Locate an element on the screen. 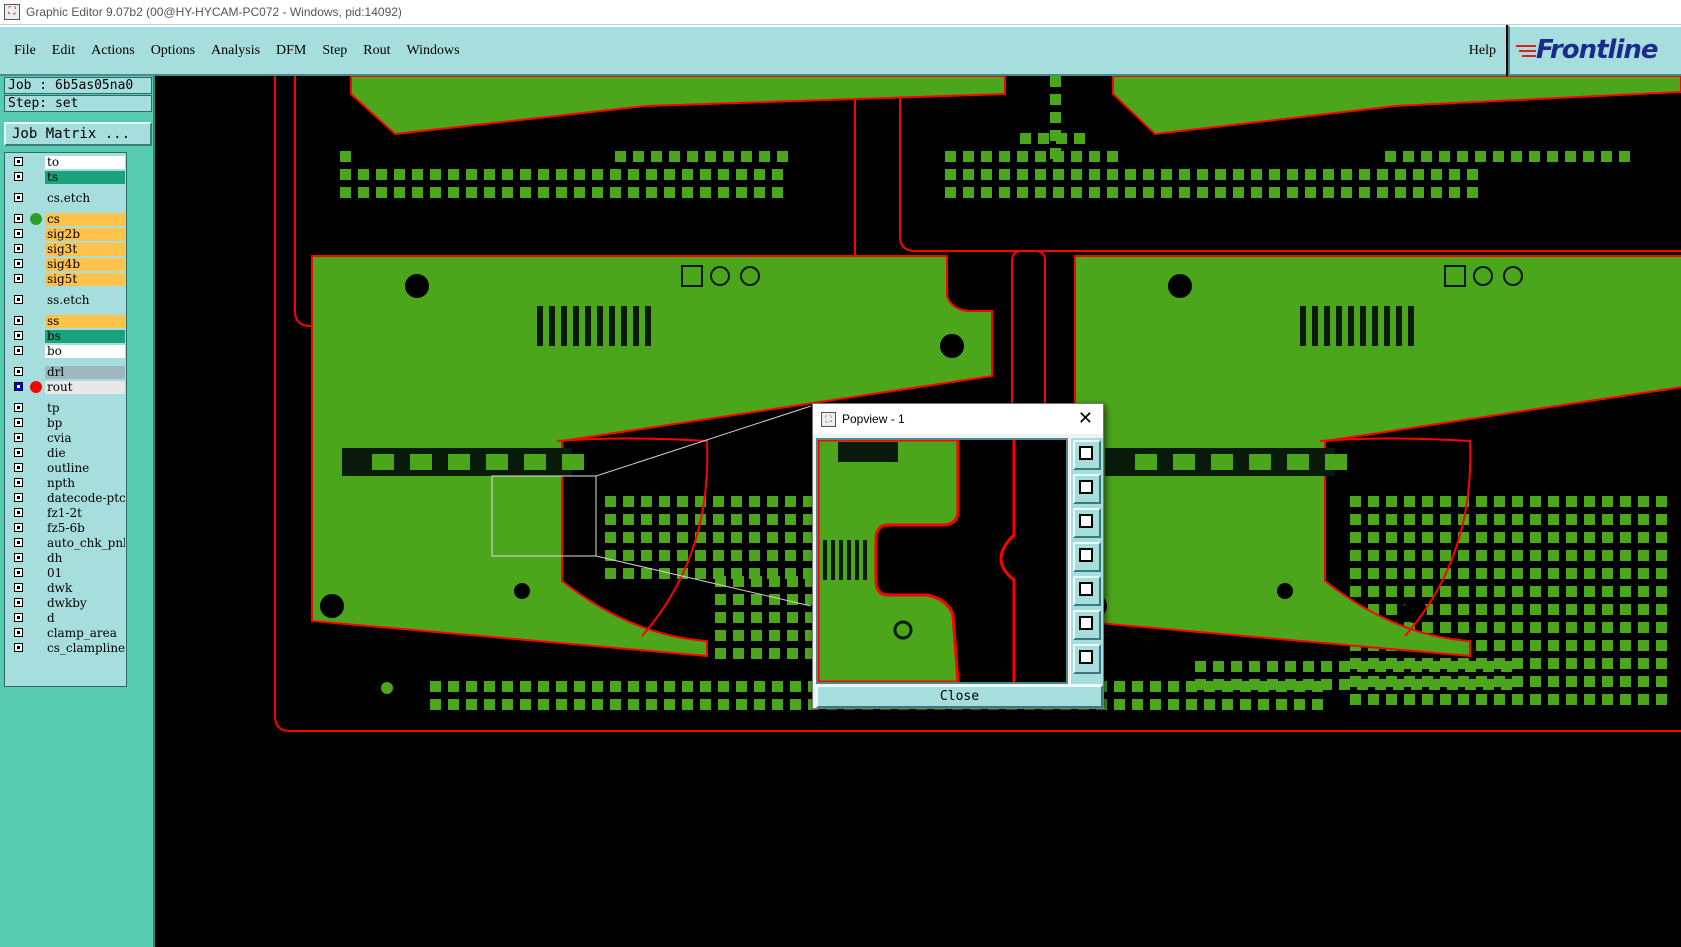 The image size is (1681, 947). pan-down-tool-button is located at coordinates (1087, 523).